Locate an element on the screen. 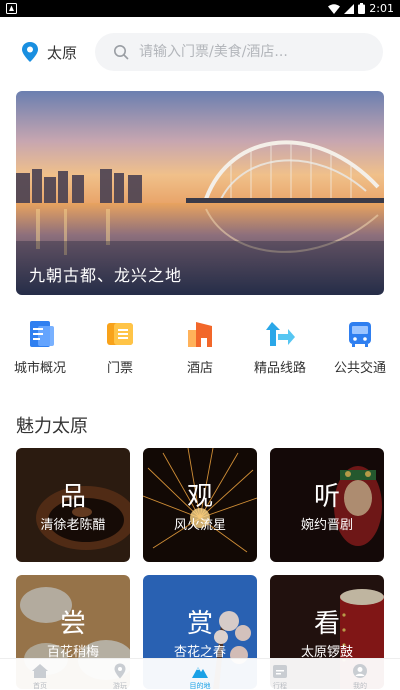 This screenshot has width=400, height=690. nav-home: 首页 is located at coordinates (40, 675).